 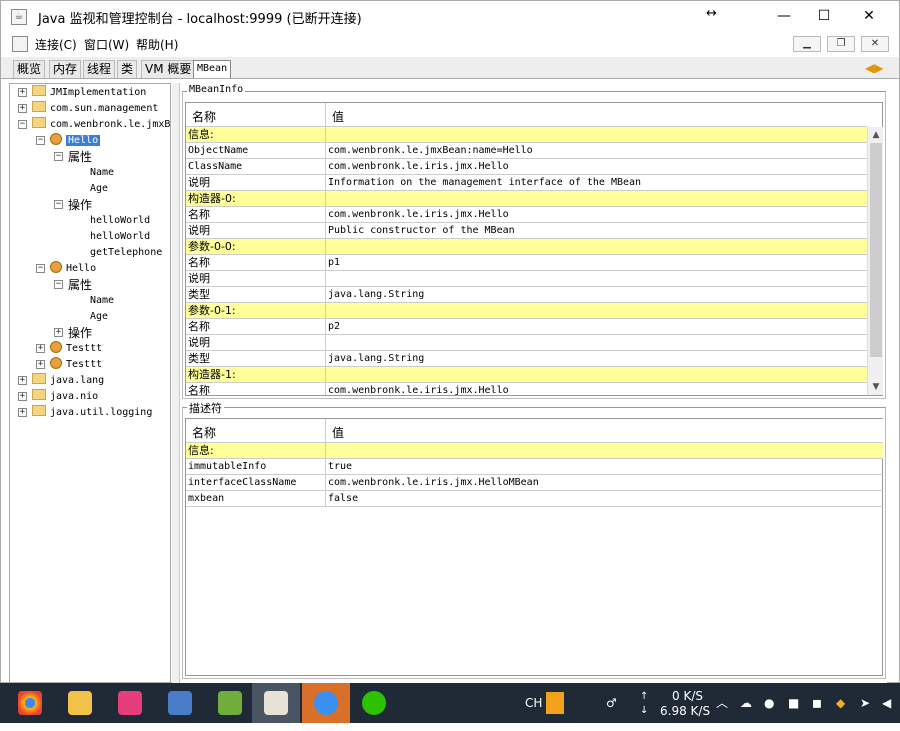 What do you see at coordinates (157, 44) in the screenshot?
I see `menu-help: 帮助(H)` at bounding box center [157, 44].